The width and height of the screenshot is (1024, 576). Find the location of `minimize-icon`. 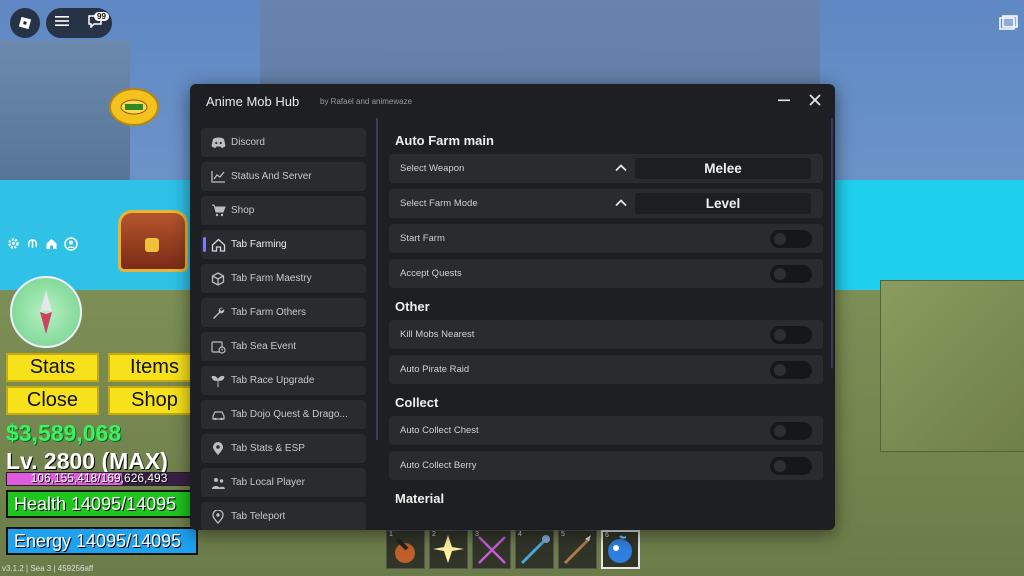

minimize-icon is located at coordinates (784, 100).